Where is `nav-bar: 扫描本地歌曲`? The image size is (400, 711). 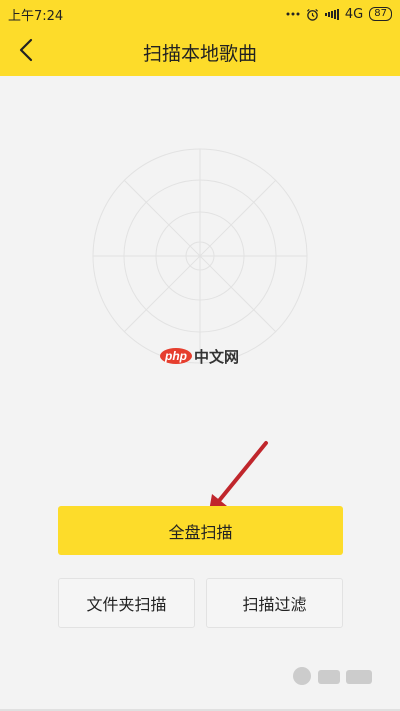
nav-bar: 扫描本地歌曲 is located at coordinates (200, 52).